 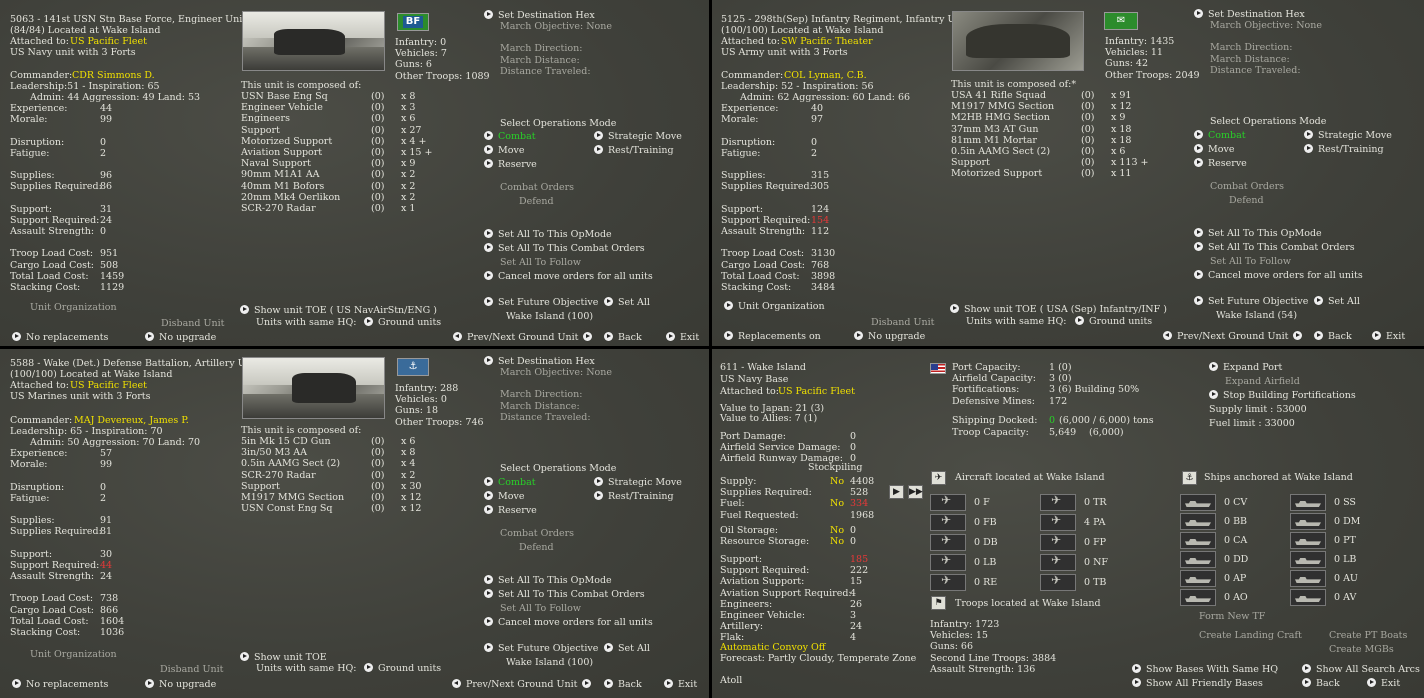 What do you see at coordinates (1368, 635) in the screenshot?
I see `create-pt-boats-button: Create PT Boats` at bounding box center [1368, 635].